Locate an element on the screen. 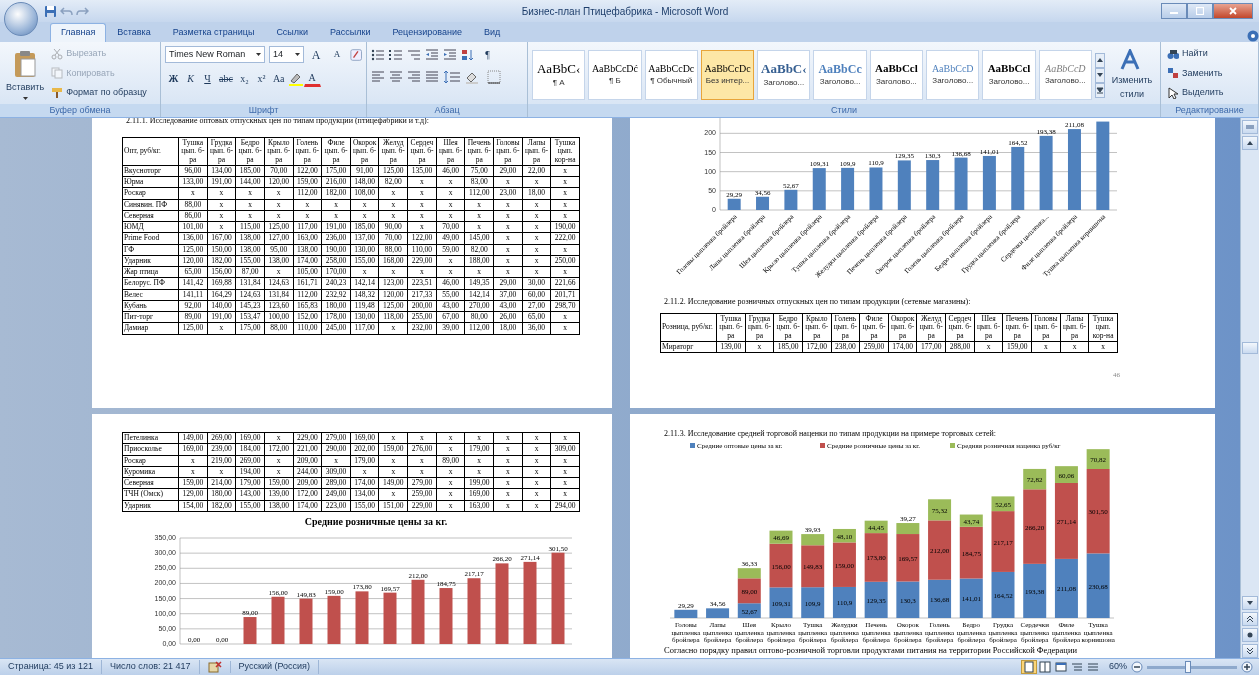 Image resolution: width=1259 pixels, height=675 pixels. align-left-icon is located at coordinates (378, 77).